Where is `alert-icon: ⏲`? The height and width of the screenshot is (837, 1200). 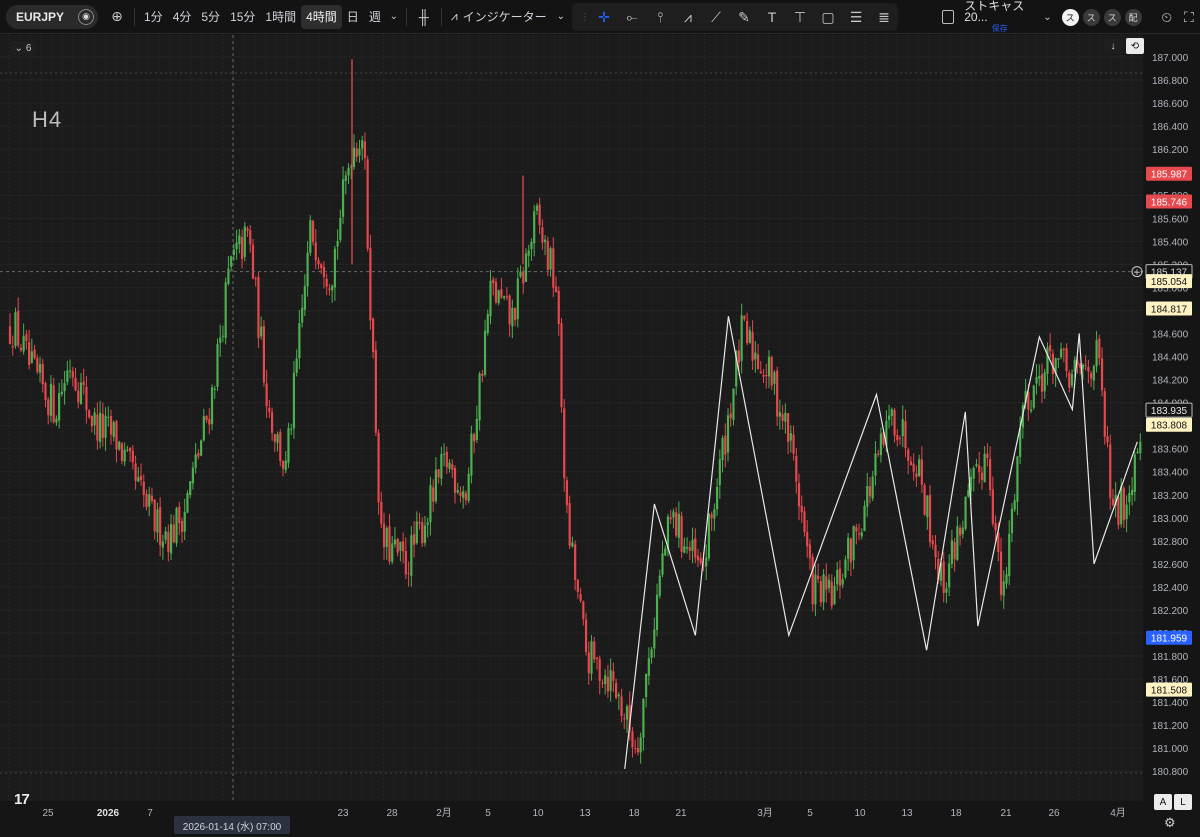 alert-icon: ⏲ is located at coordinates (1167, 17).